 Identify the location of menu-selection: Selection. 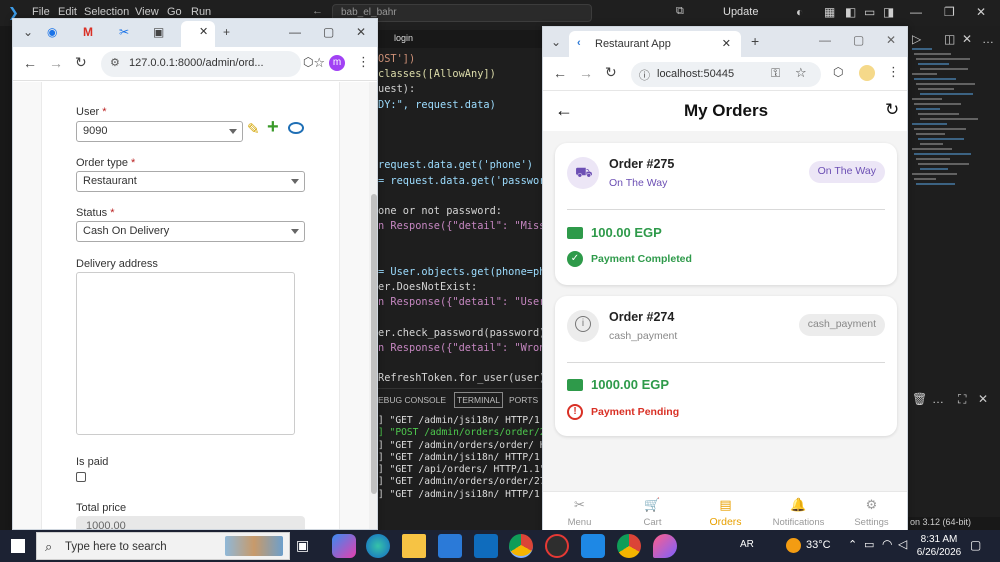
(106, 12).